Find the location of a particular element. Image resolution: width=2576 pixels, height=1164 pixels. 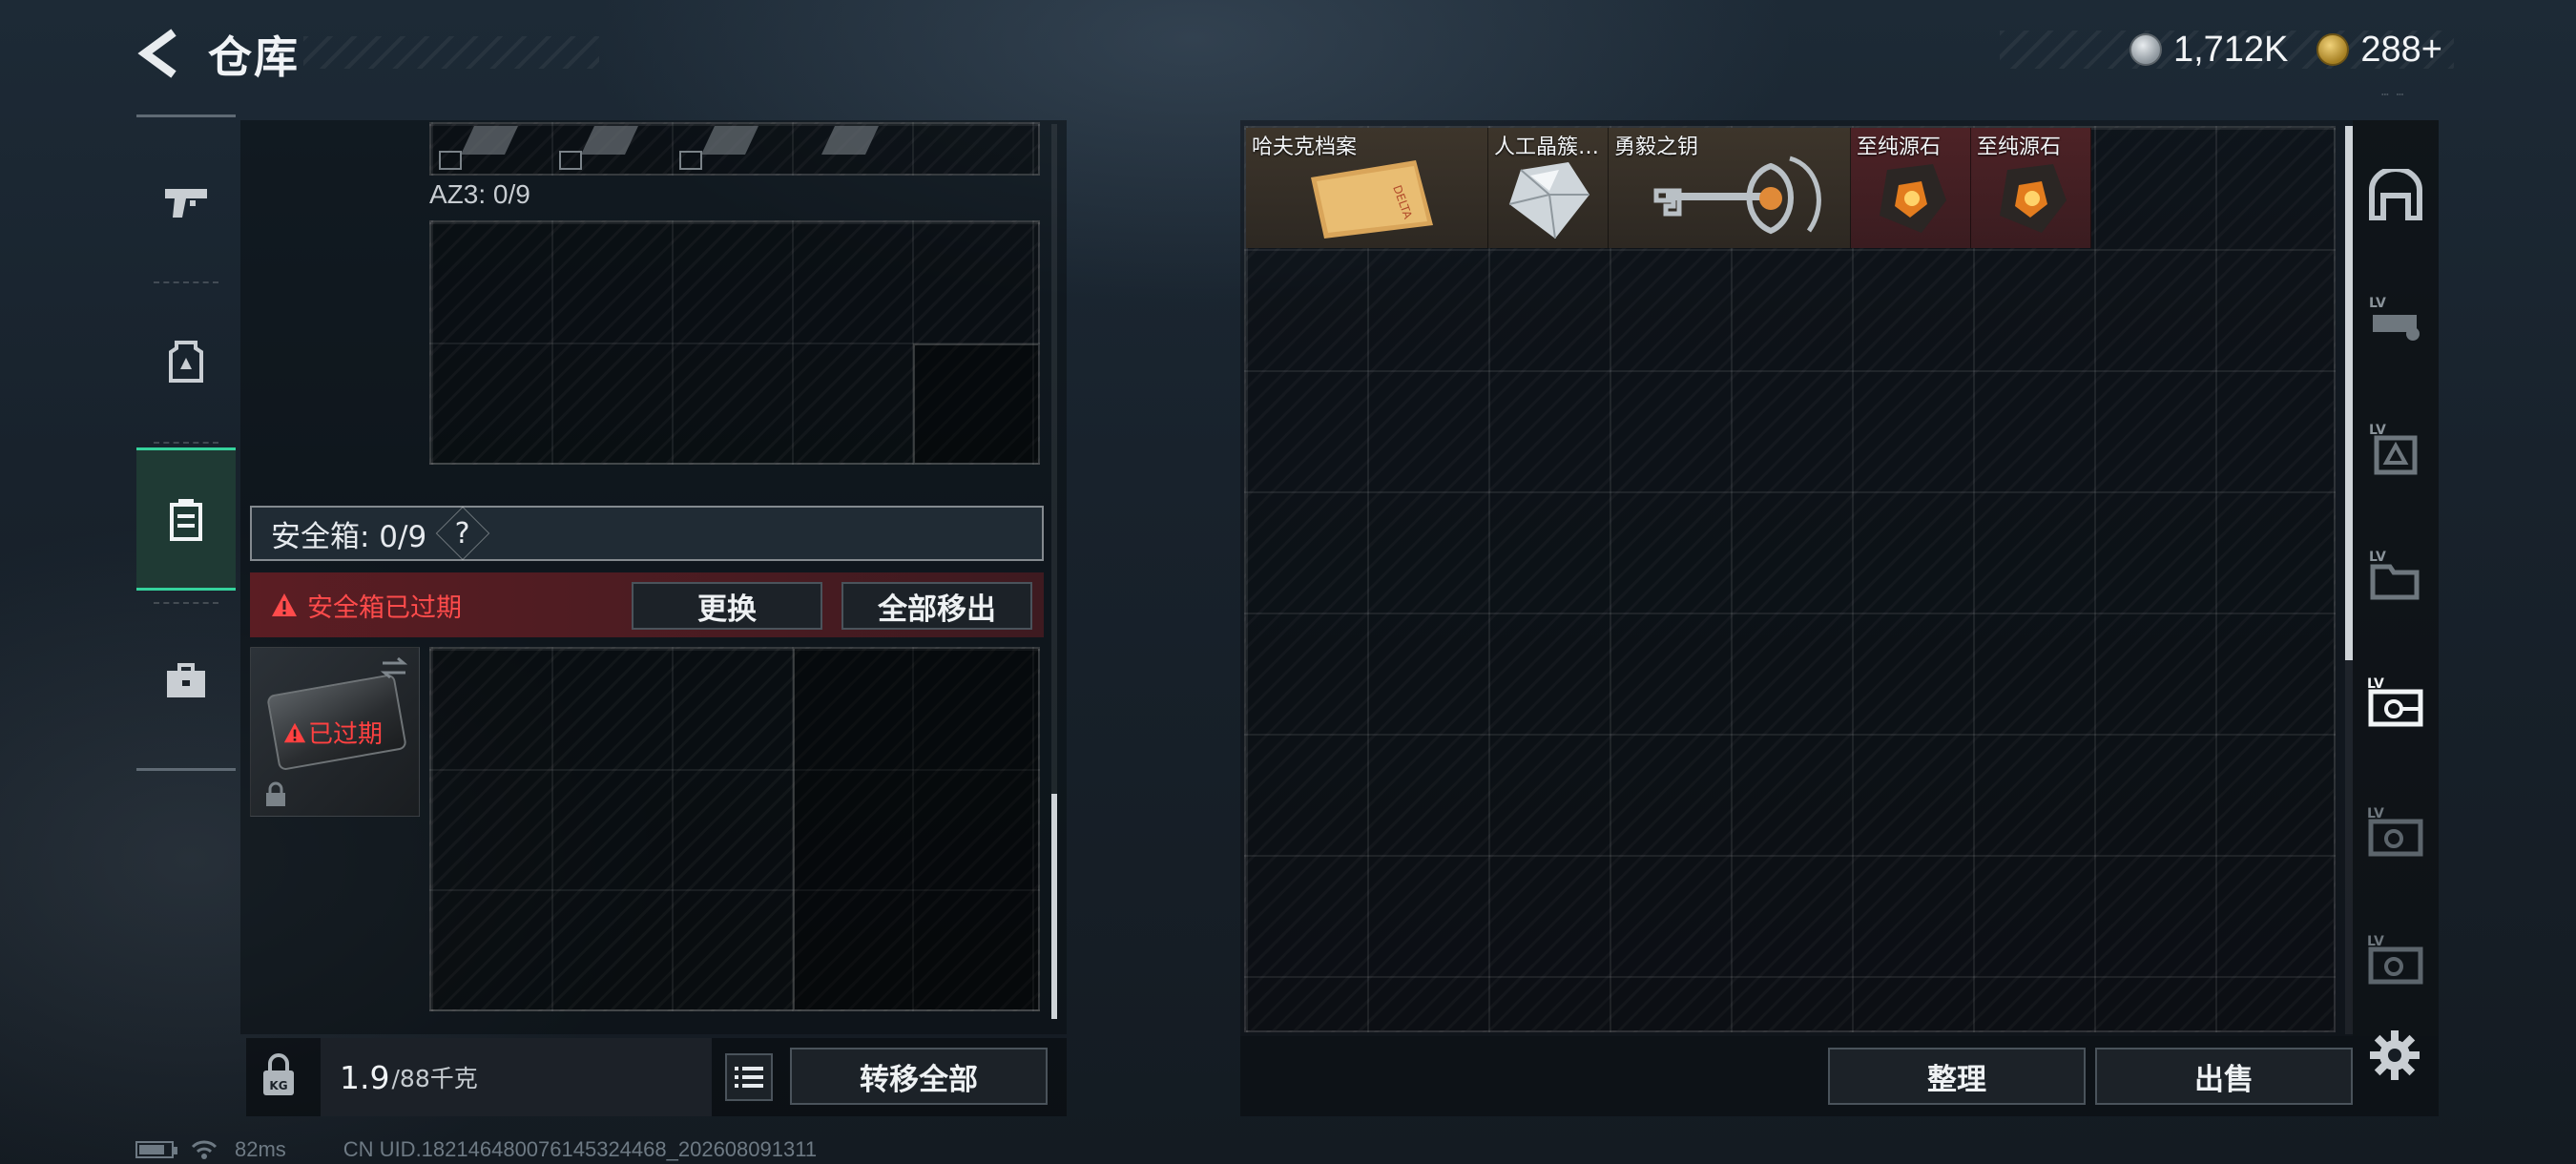

category-weapon is located at coordinates (186, 202).